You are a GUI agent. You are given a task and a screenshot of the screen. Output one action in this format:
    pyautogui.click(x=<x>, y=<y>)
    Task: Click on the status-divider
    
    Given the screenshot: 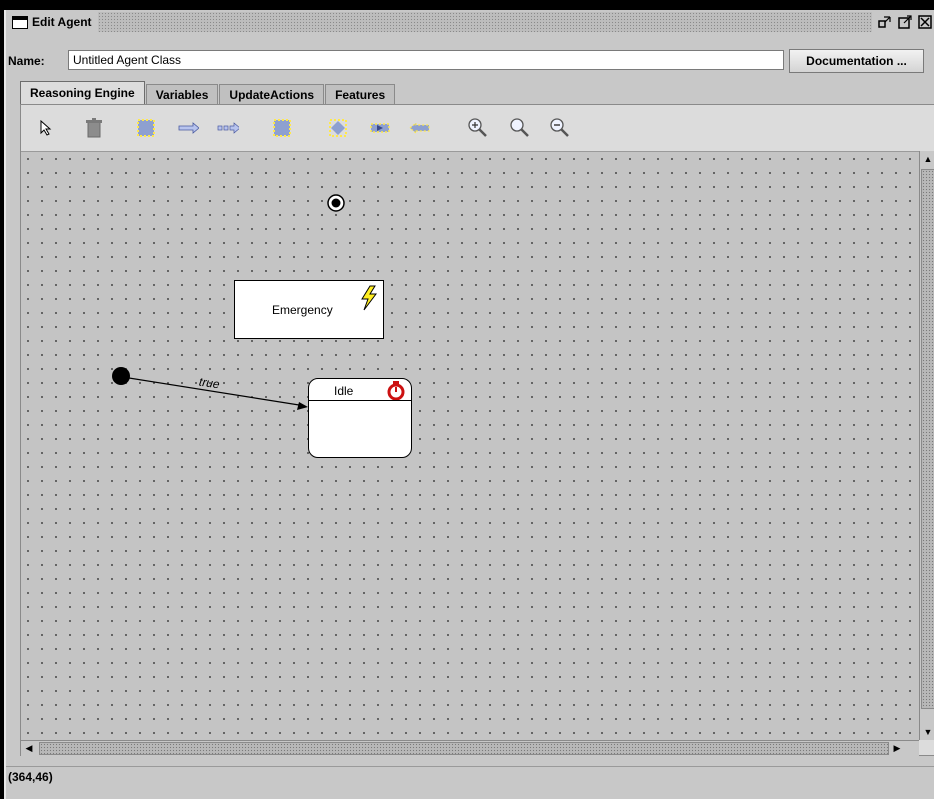 What is the action you would take?
    pyautogui.click(x=470, y=766)
    